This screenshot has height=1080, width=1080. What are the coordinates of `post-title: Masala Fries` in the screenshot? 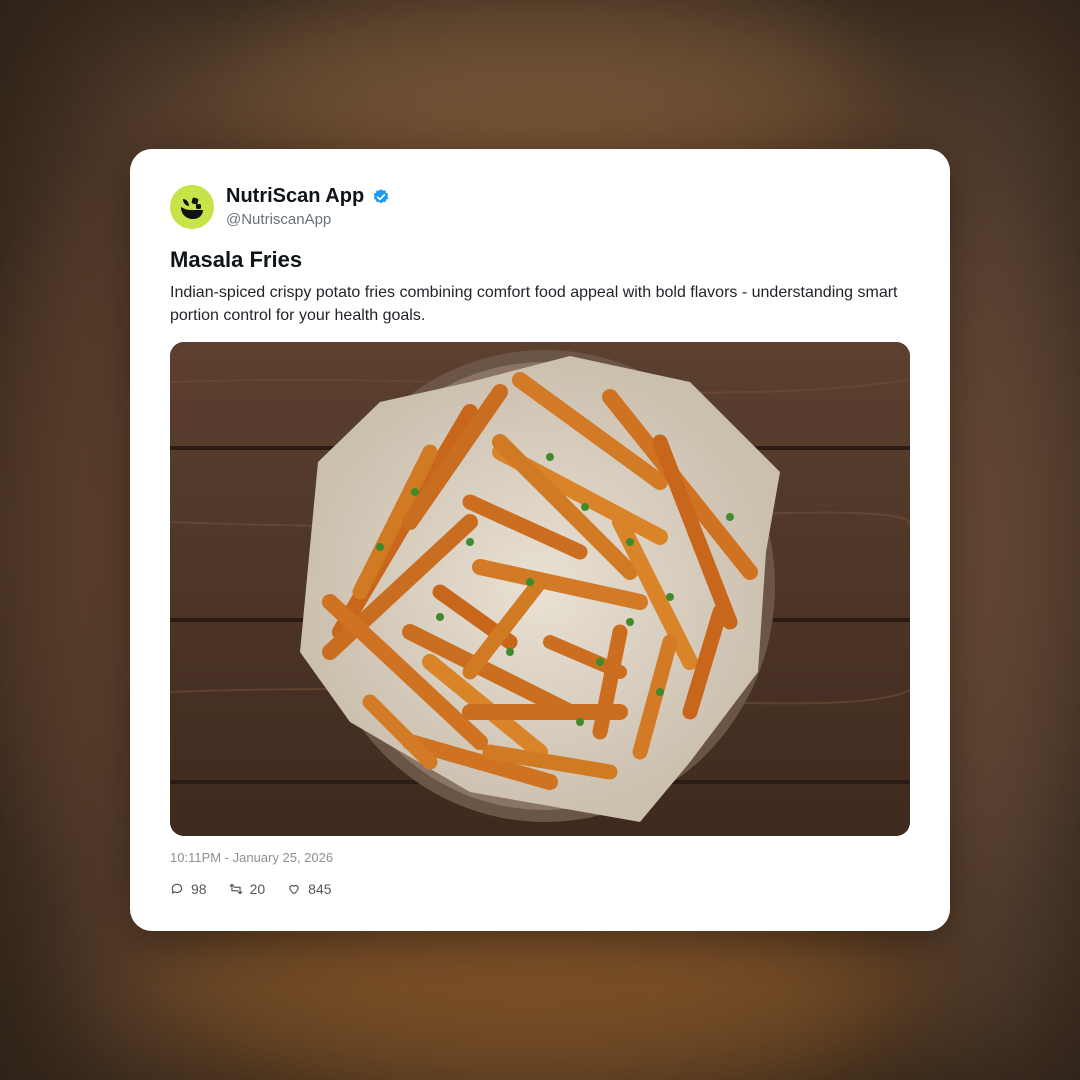 It's located at (236, 259).